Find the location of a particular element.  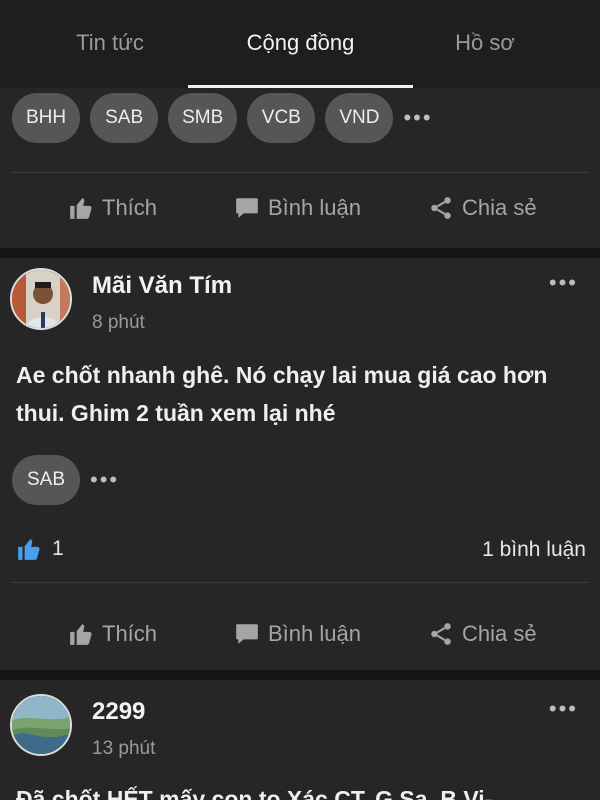

tab-community: Cộng đồng is located at coordinates (300, 43).